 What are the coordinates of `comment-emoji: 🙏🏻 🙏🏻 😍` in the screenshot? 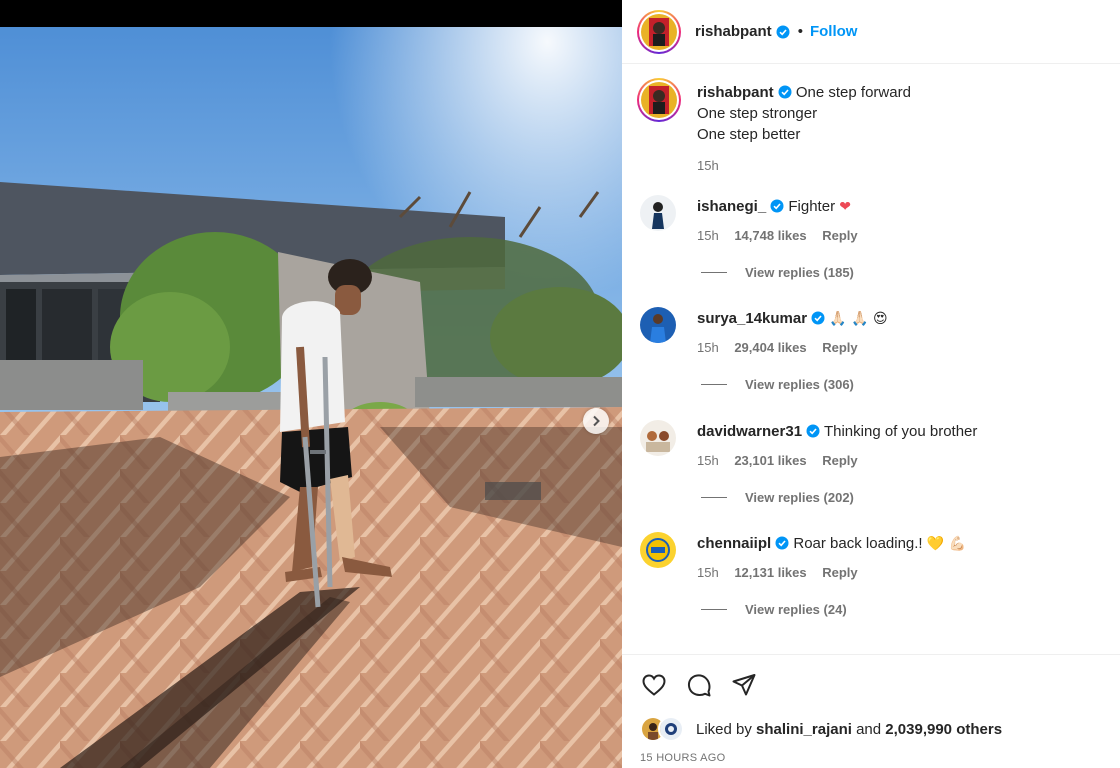 It's located at (858, 319).